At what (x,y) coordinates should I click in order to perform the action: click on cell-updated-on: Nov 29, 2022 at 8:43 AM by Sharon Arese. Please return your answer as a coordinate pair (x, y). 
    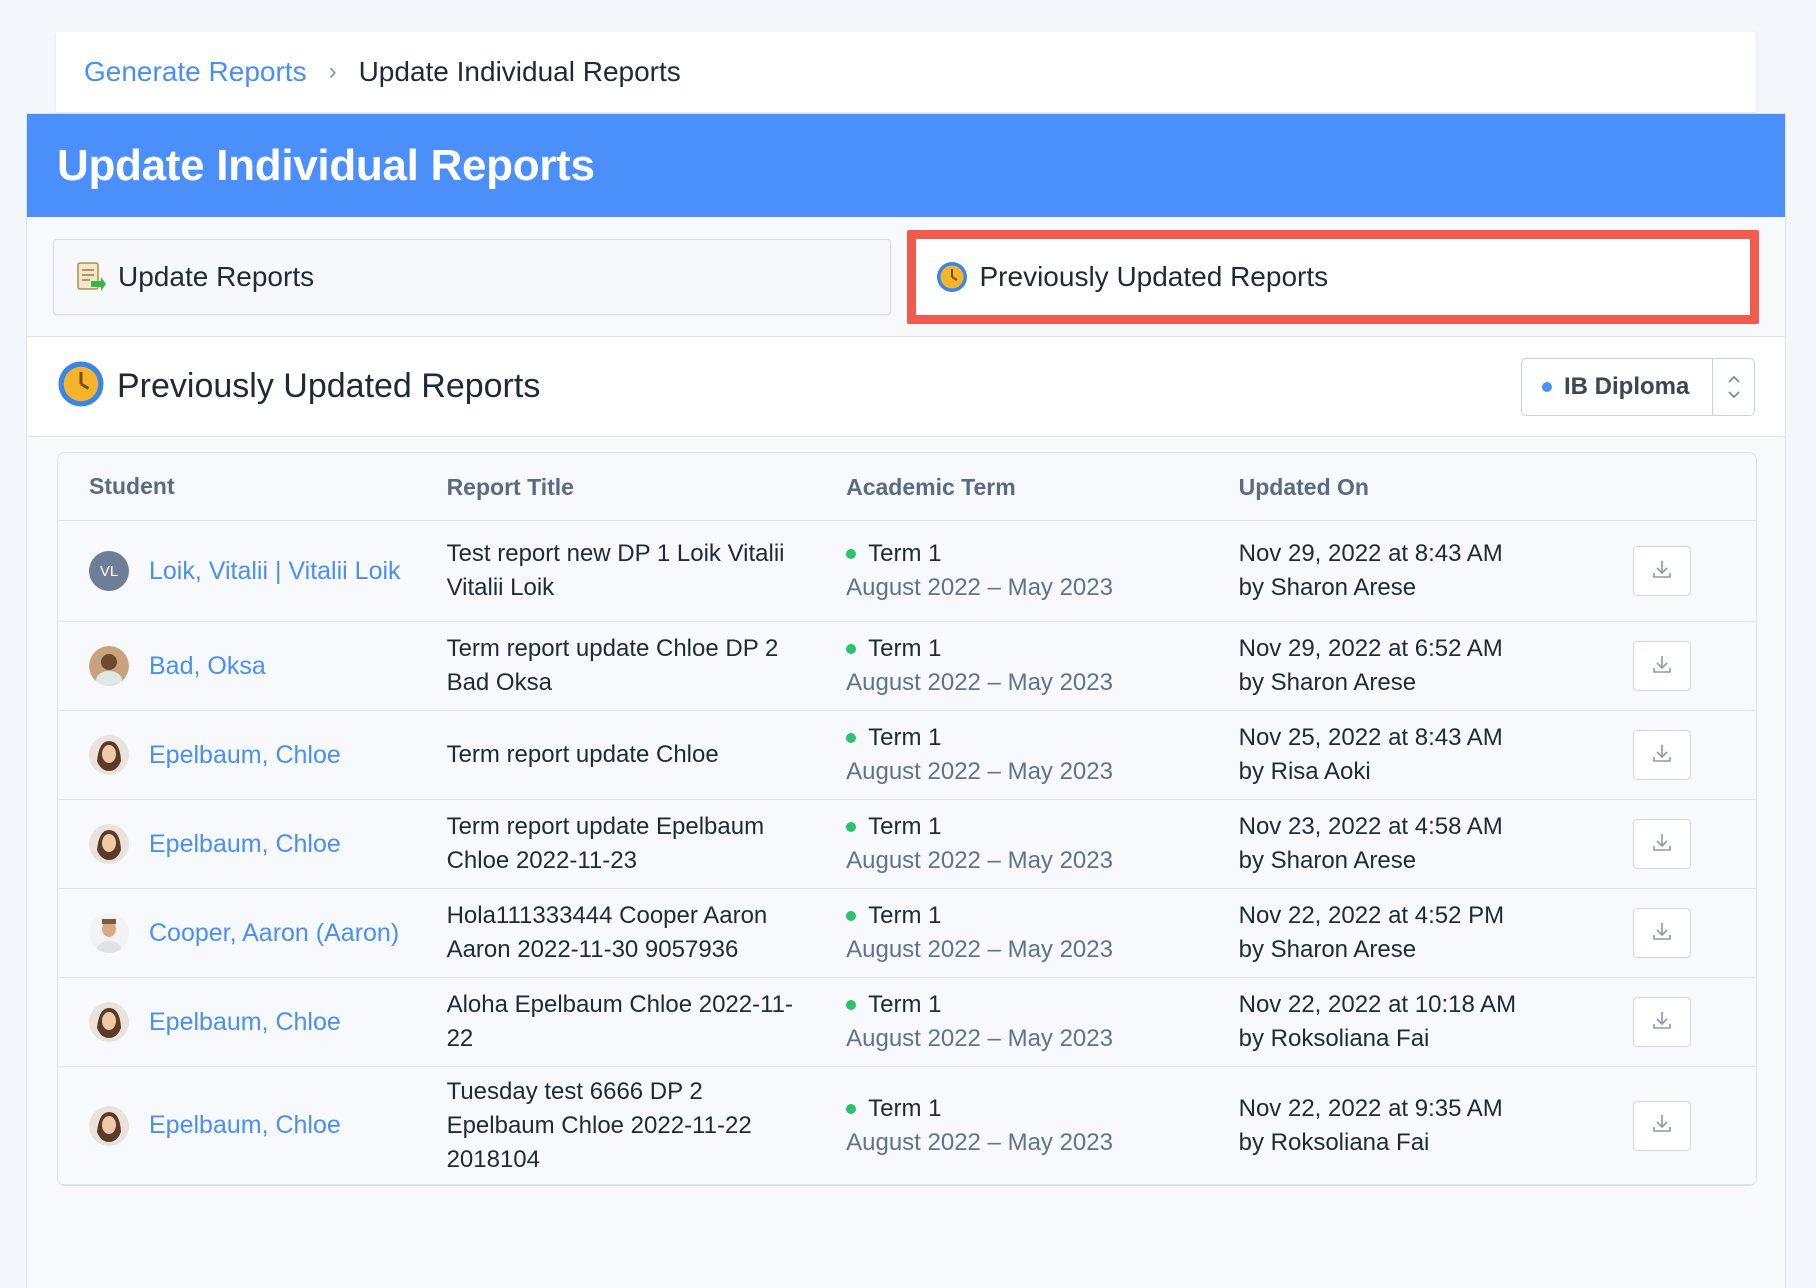
    Looking at the image, I should click on (1436, 571).